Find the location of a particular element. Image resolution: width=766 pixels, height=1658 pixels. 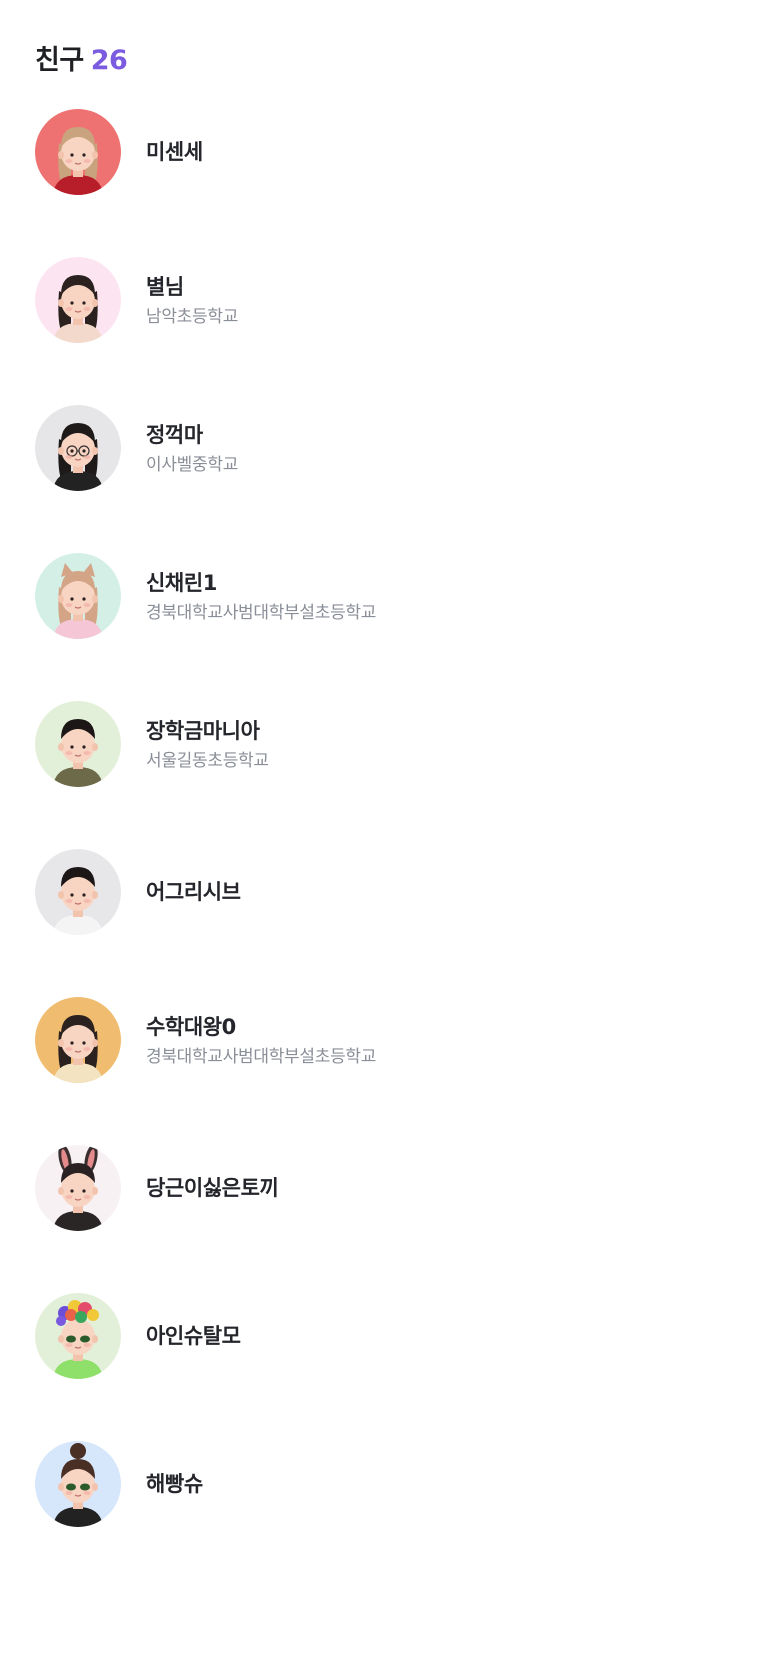

friend-name: 장학금마니아 is located at coordinates (203, 730).